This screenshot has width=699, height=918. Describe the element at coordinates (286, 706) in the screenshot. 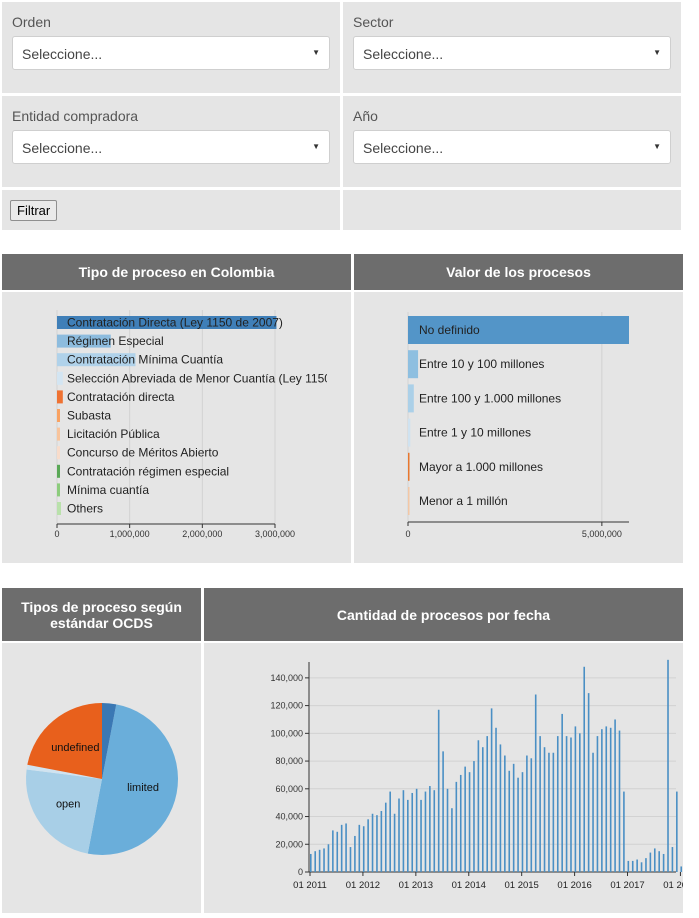

I see `y-tick-label: 120,000` at that location.